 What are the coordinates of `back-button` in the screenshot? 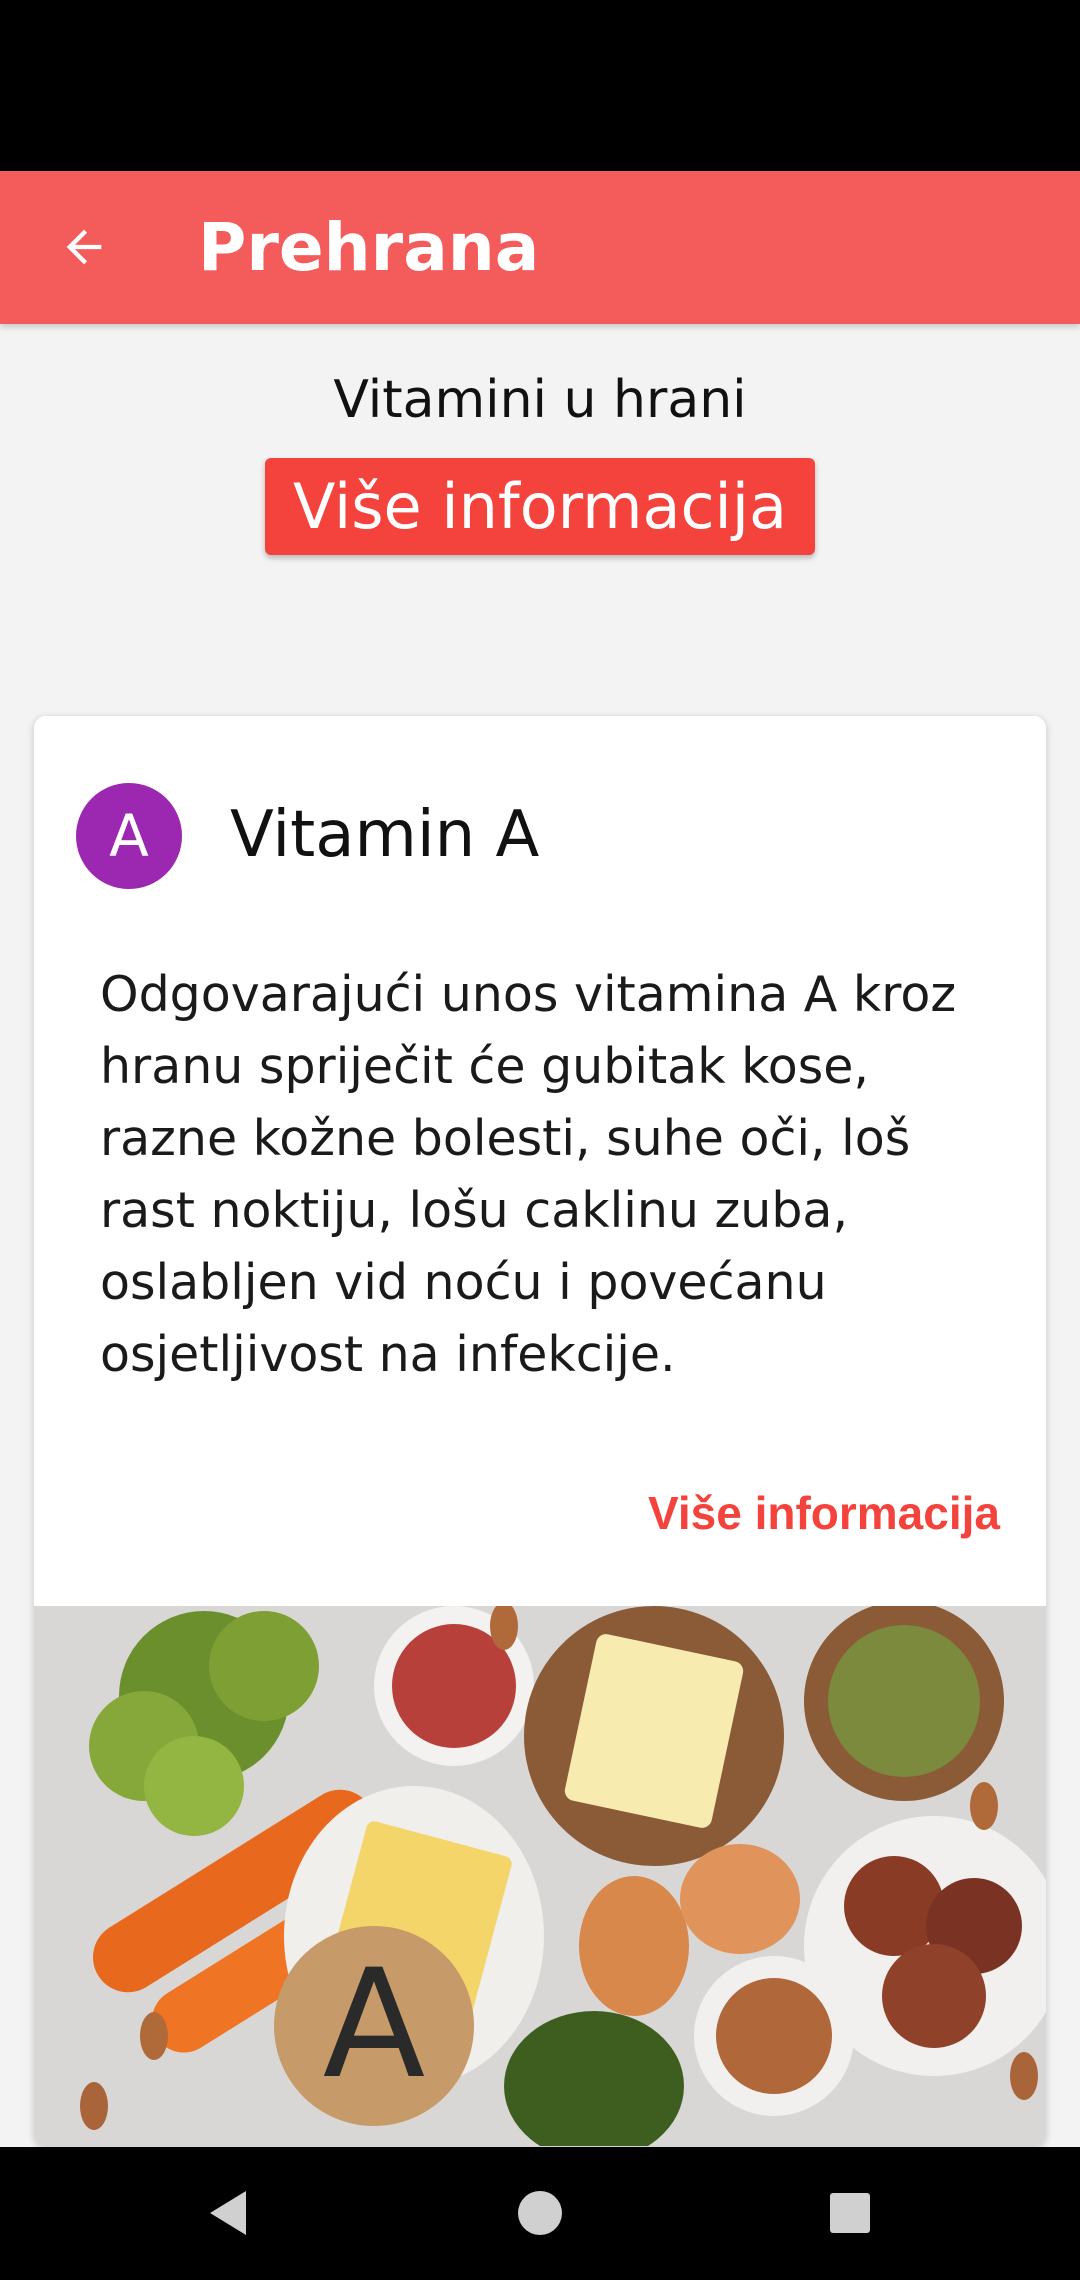 It's located at (84, 247).